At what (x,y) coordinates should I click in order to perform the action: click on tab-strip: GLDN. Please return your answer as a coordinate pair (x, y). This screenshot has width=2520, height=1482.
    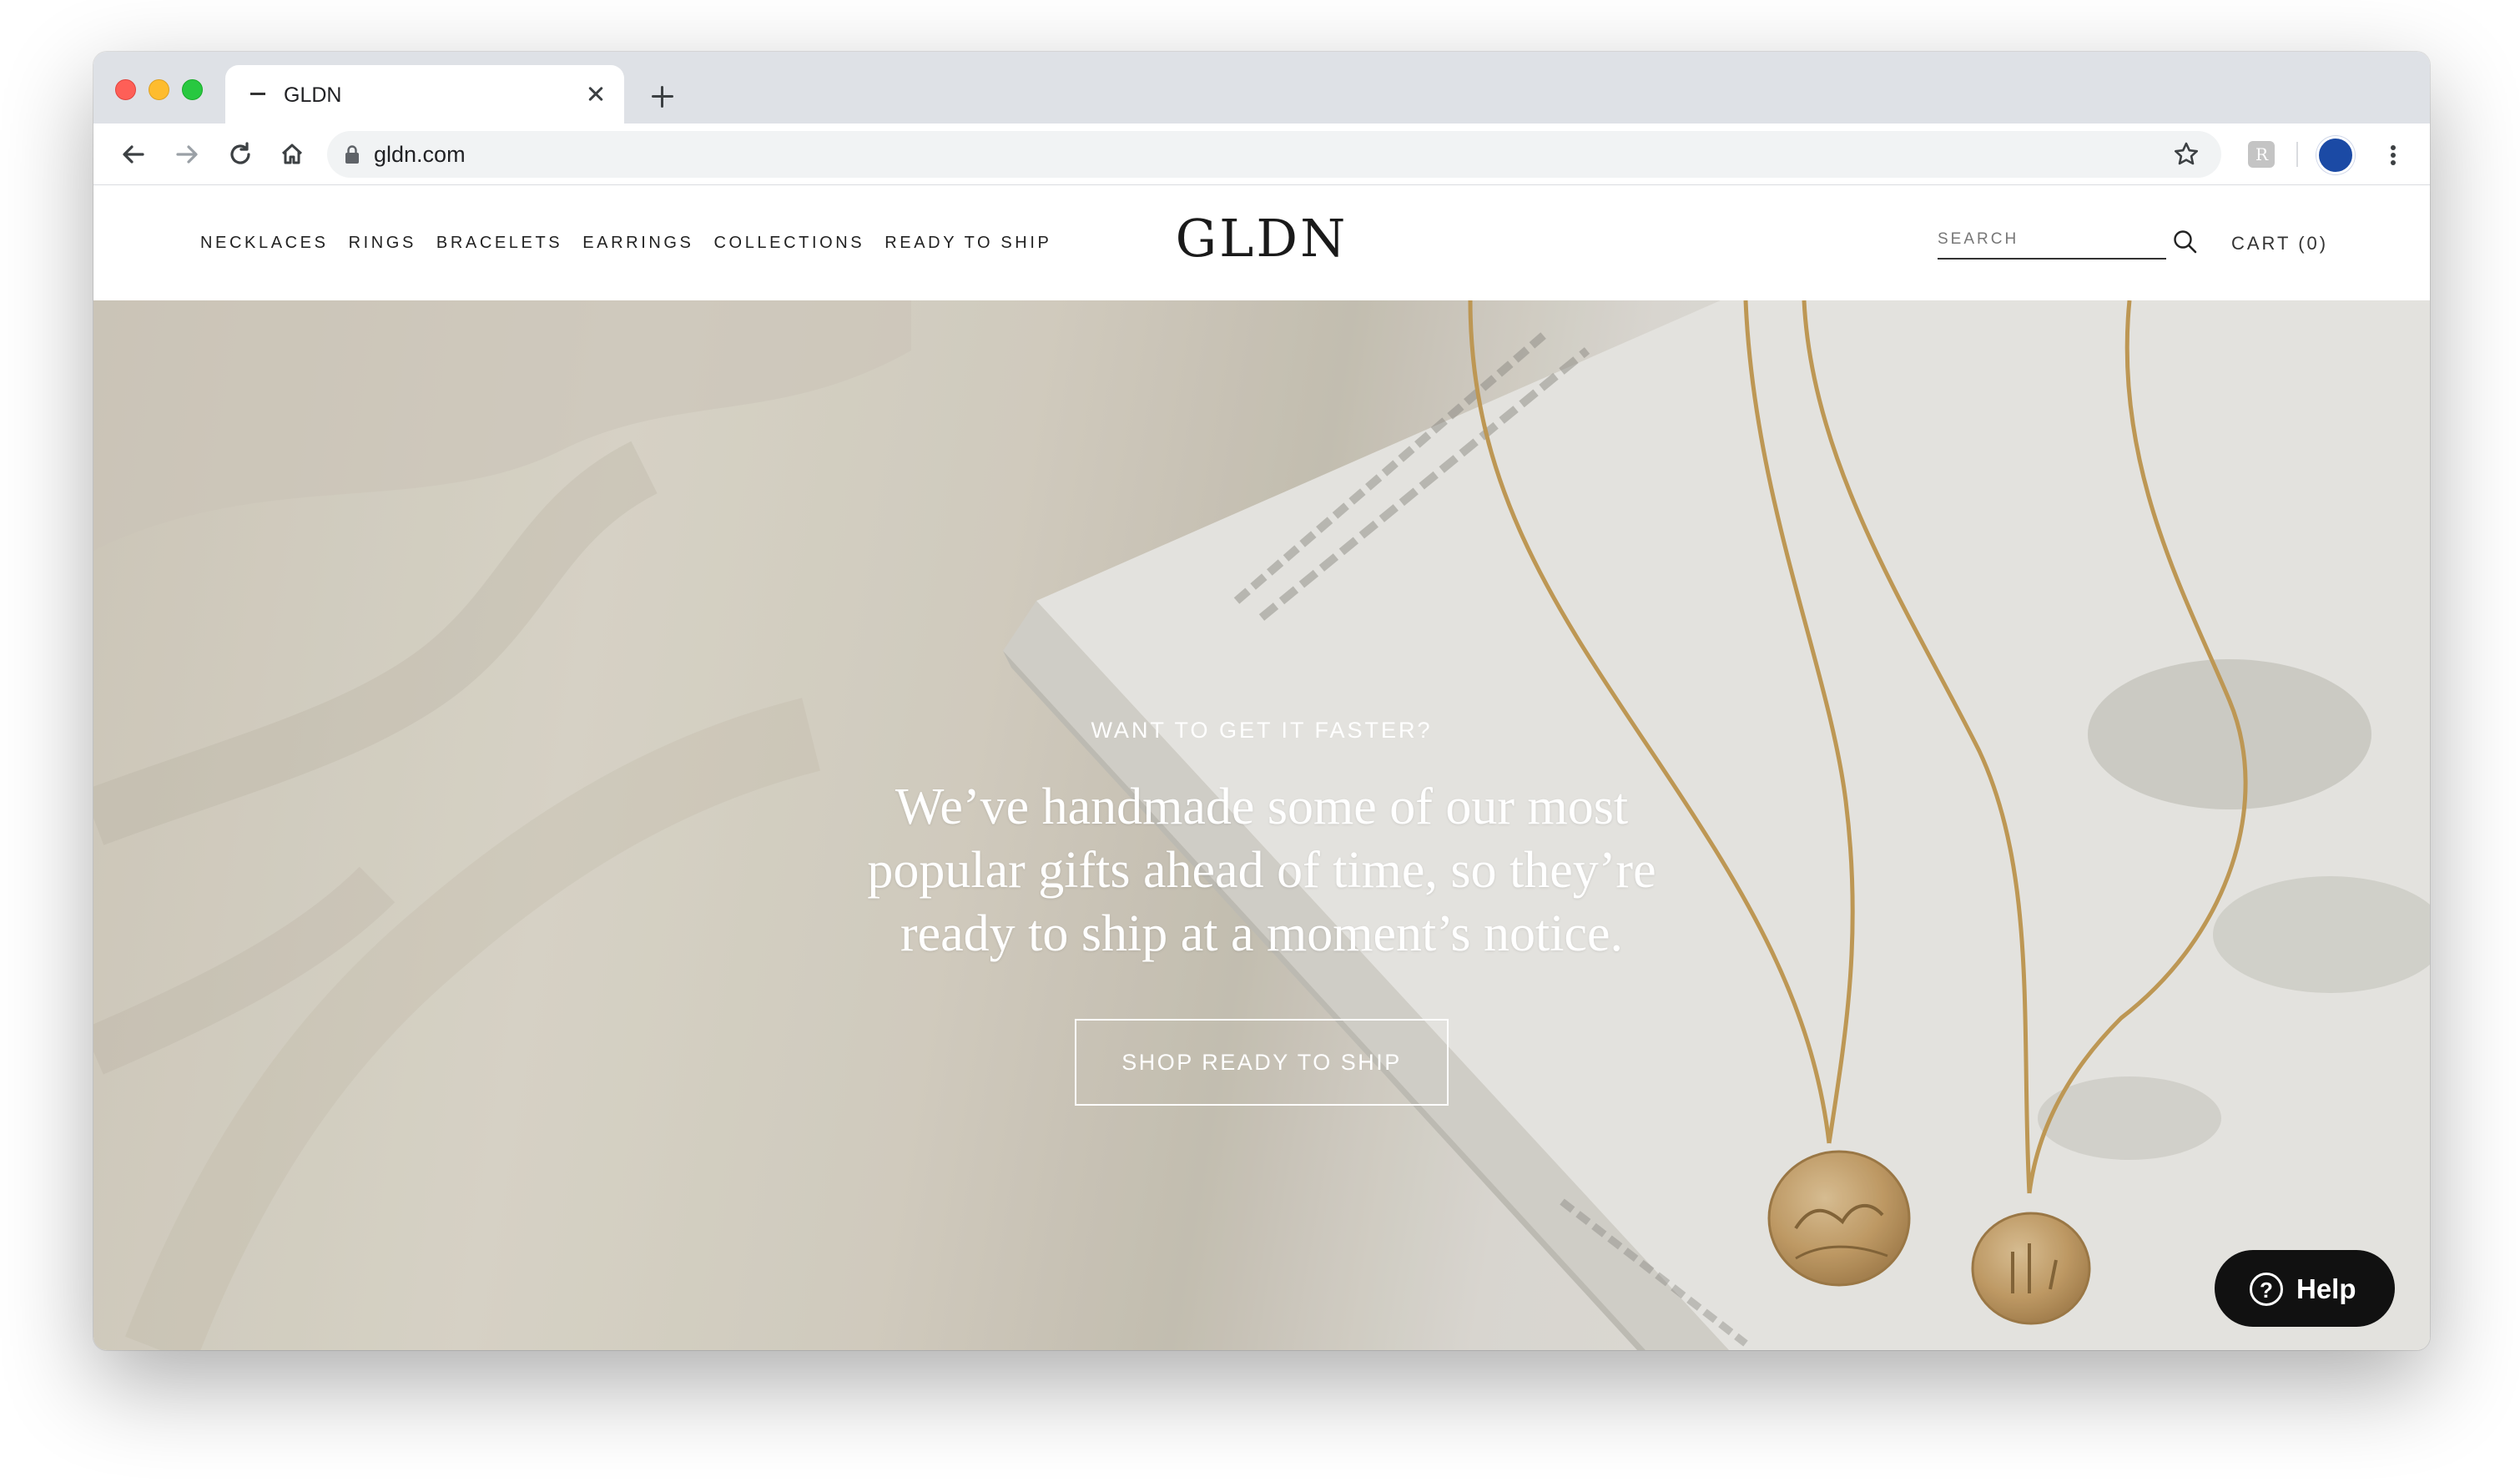
    Looking at the image, I should click on (1261, 88).